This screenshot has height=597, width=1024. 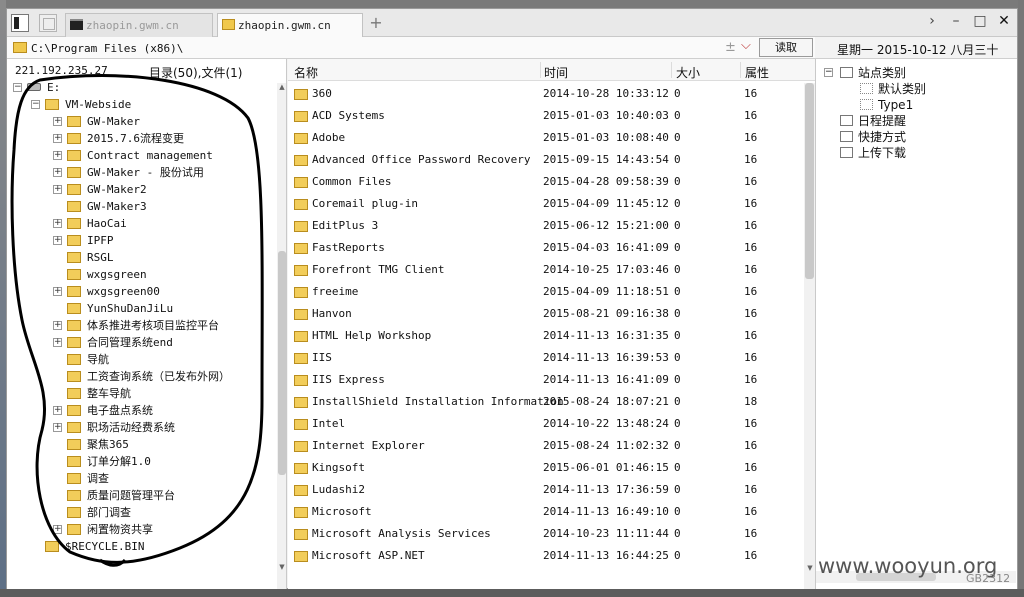 I want to click on chevron-down-icon: ⌵, so click(x=746, y=45).